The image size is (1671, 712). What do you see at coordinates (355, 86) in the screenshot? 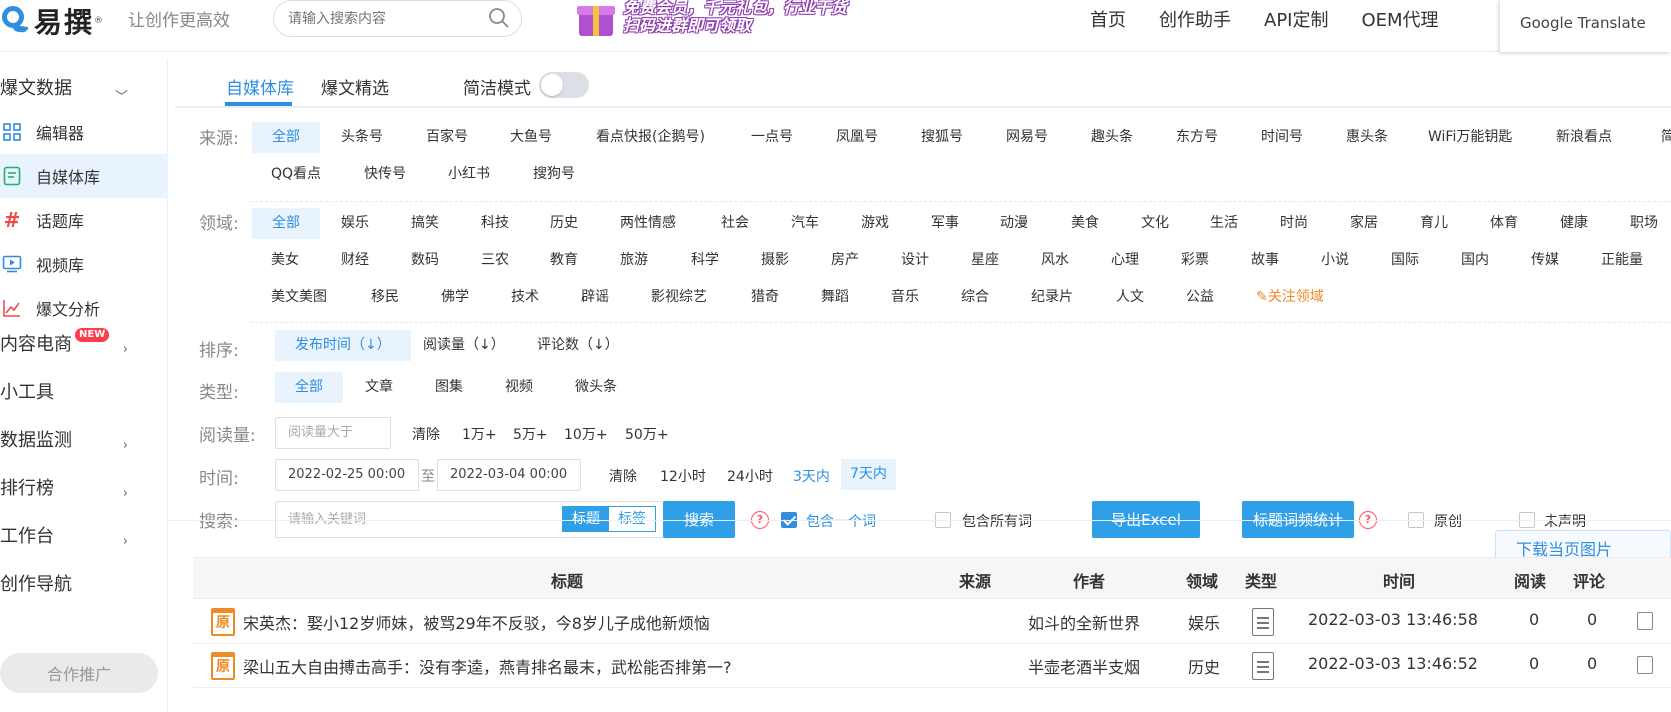
I see `tab-selected: 爆文精选` at bounding box center [355, 86].